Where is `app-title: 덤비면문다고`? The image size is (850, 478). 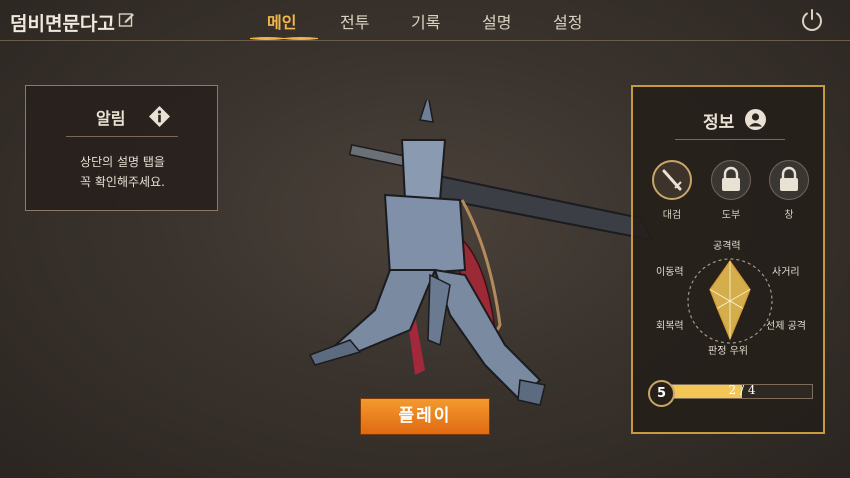
app-title: 덤비면문다고 is located at coordinates (62, 24).